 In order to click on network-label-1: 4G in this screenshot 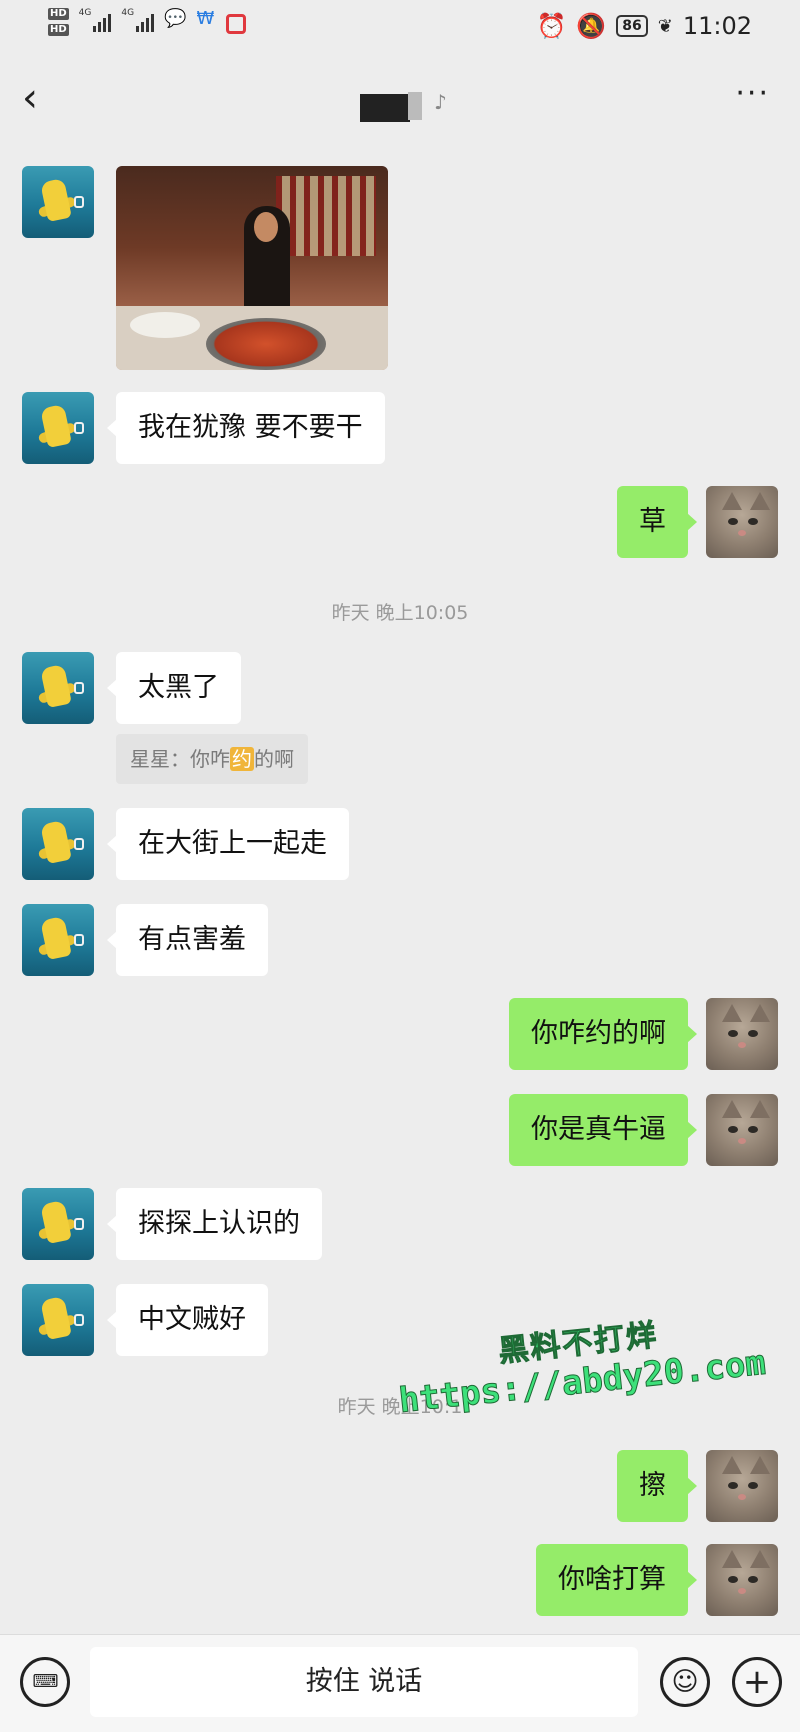, I will do `click(85, 13)`.